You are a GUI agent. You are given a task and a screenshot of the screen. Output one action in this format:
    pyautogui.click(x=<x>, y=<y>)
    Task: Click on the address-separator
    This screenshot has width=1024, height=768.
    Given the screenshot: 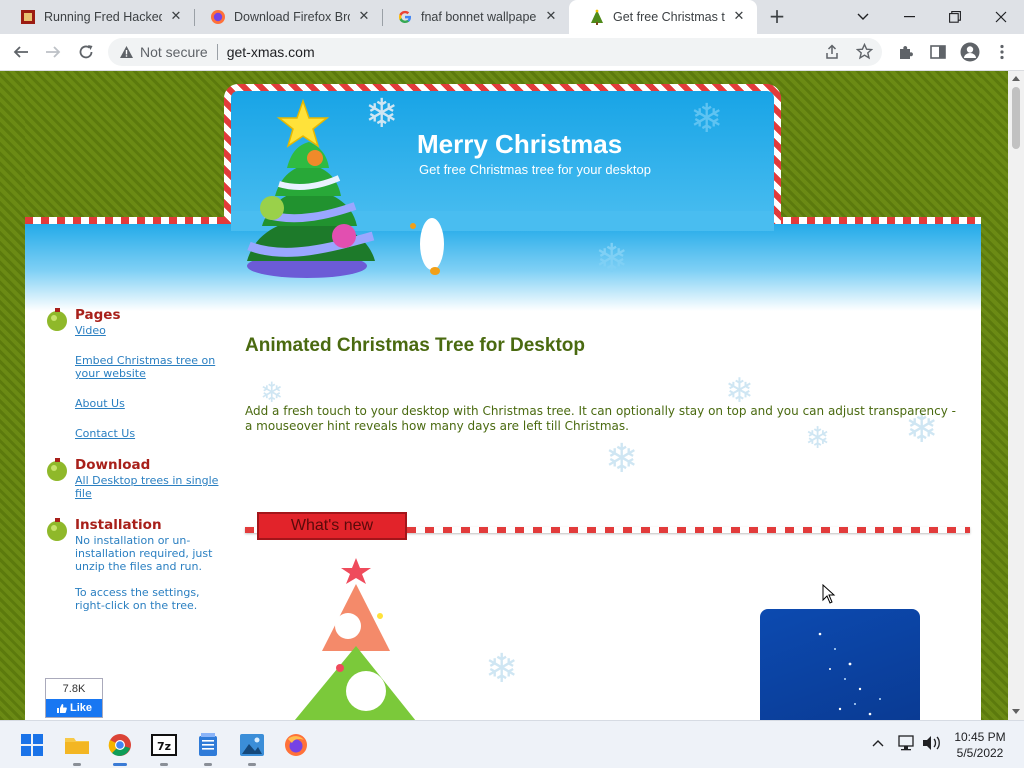 What is the action you would take?
    pyautogui.click(x=217, y=52)
    